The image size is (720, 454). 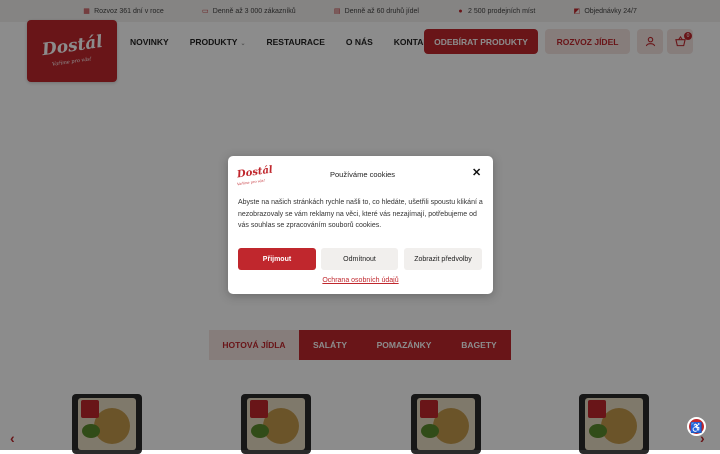 What do you see at coordinates (443, 259) in the screenshot?
I see `cookie-preferences-button: Zobrazit předvolby` at bounding box center [443, 259].